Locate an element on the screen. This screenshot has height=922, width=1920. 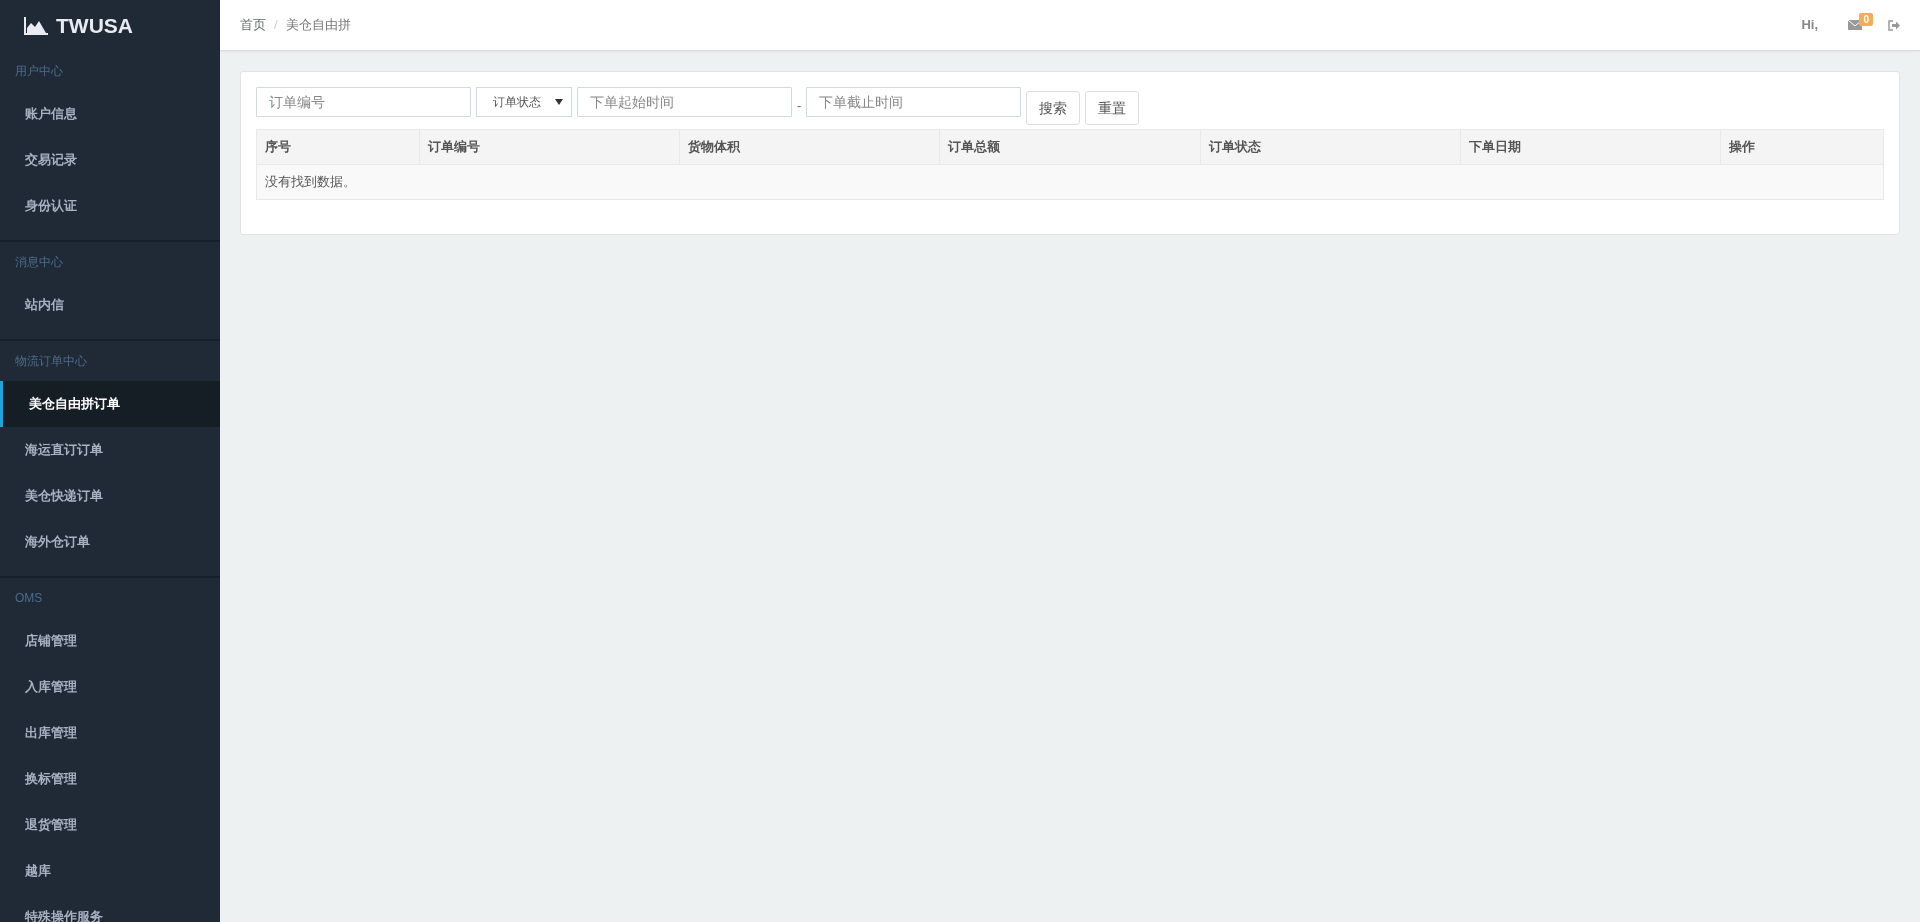
breadcrumb-current: 美仓自由拼 is located at coordinates (318, 25).